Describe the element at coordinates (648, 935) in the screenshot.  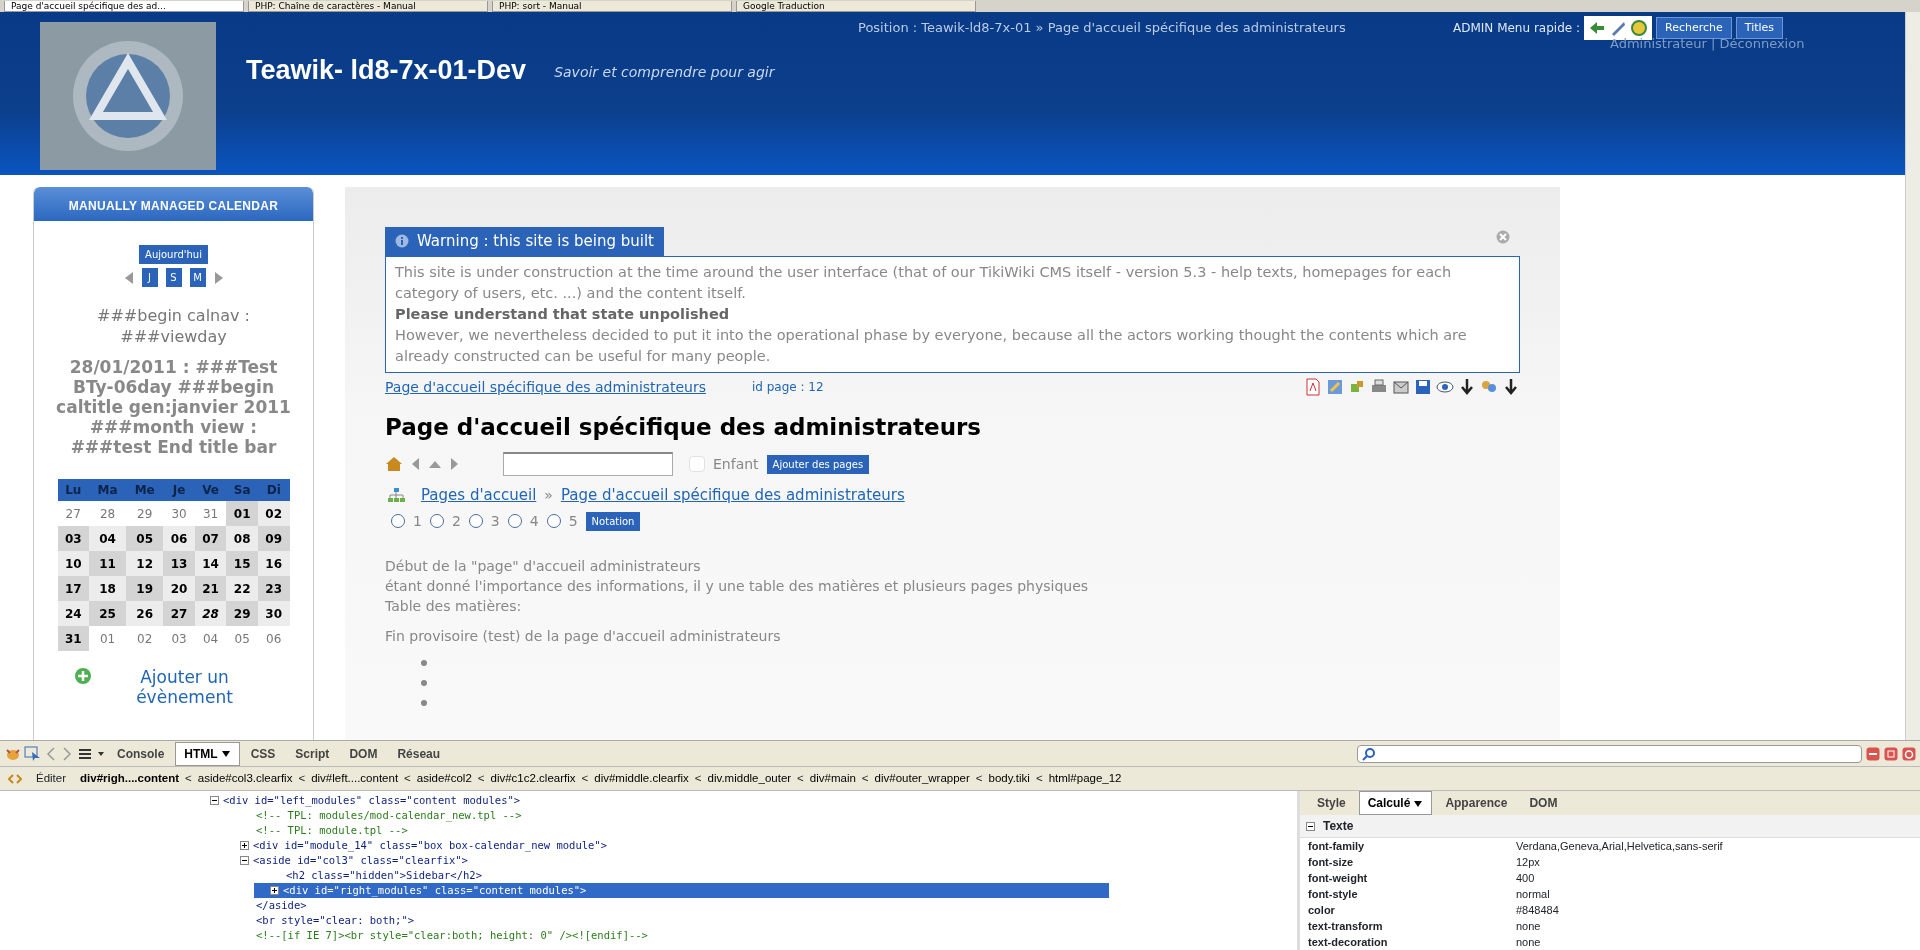
I see `code-line: <!--[if IE 7]><br style="clear:both; height: 0" /><![endif]-->` at that location.